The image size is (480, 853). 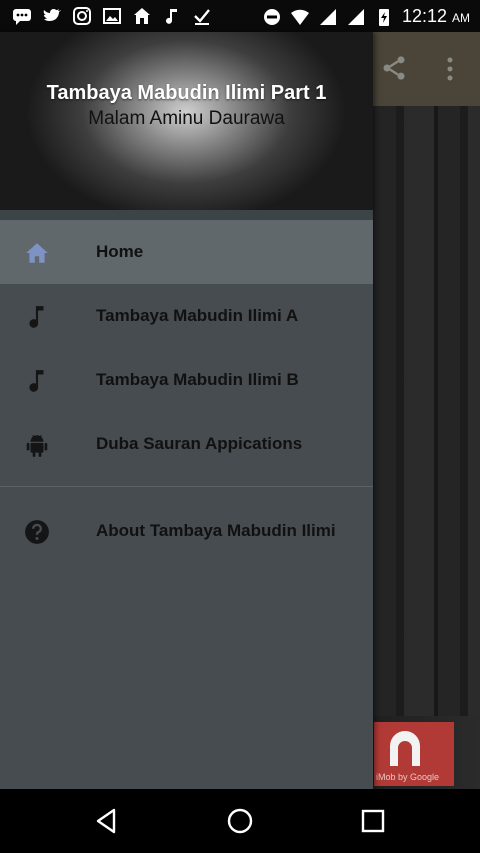 What do you see at coordinates (450, 69) in the screenshot?
I see `more-vert-icon` at bounding box center [450, 69].